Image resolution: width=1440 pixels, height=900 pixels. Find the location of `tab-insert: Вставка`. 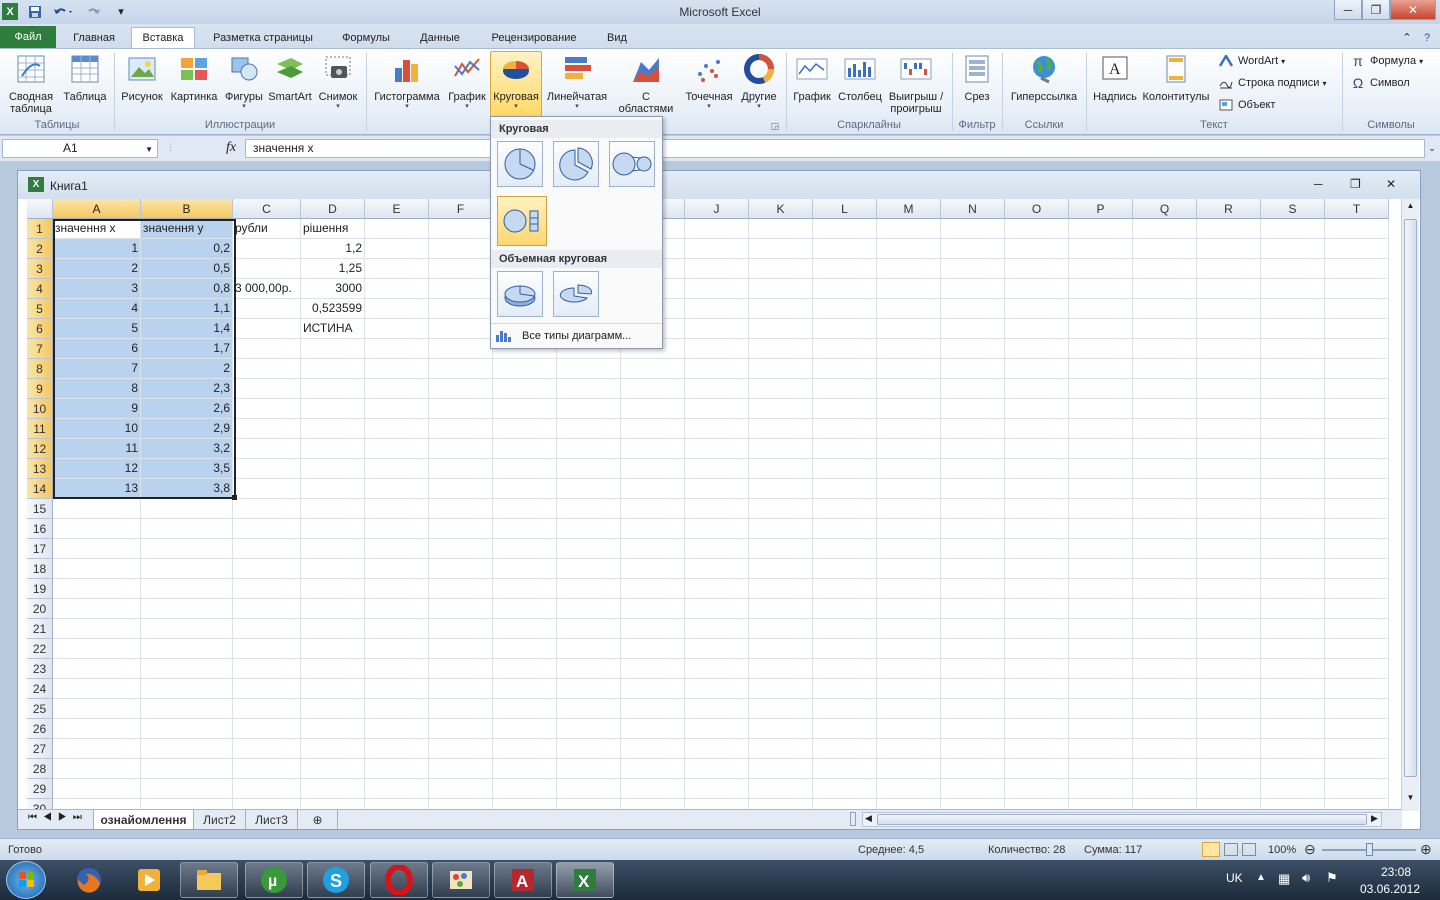

tab-insert: Вставка is located at coordinates (163, 37).